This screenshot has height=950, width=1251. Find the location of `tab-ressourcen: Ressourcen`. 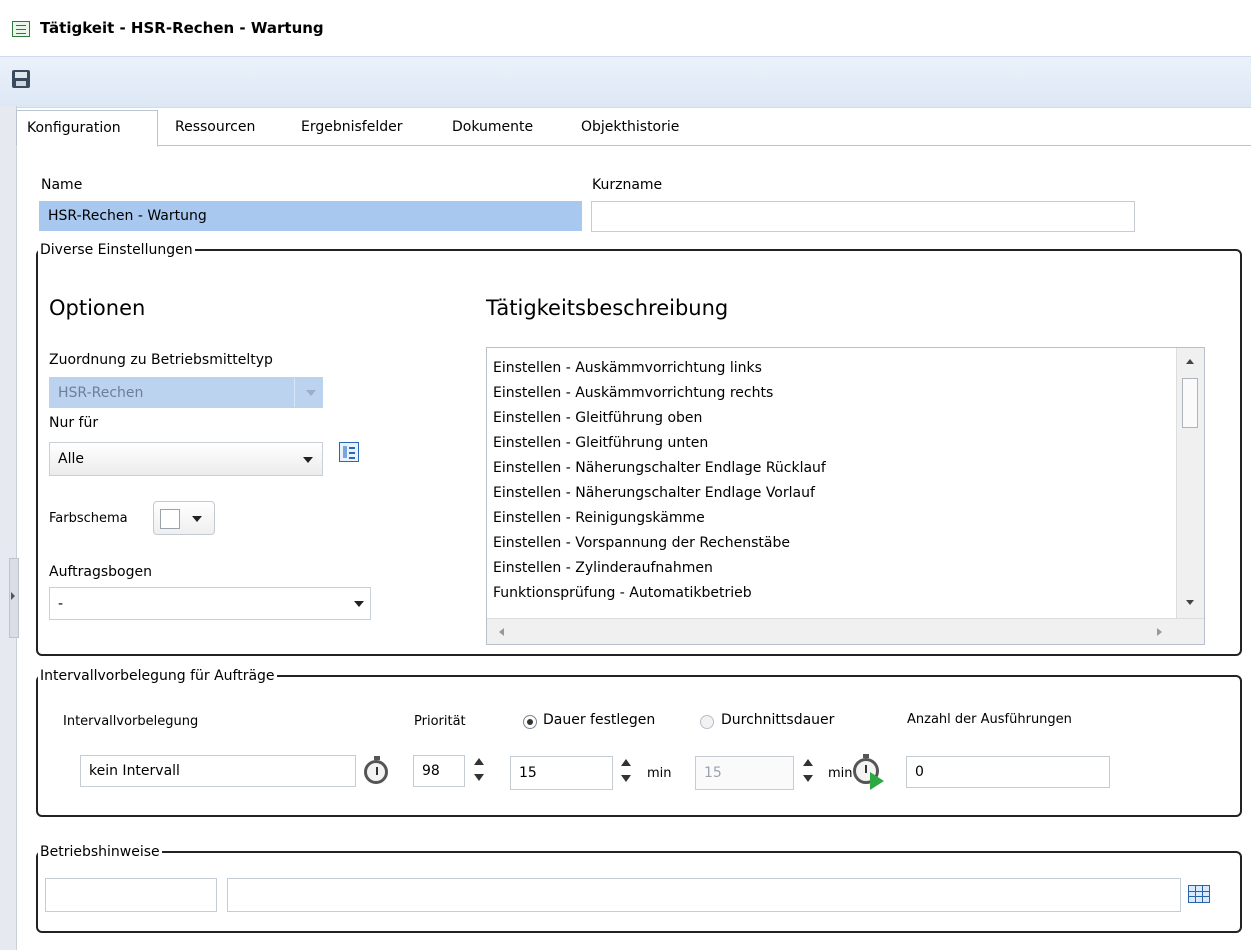

tab-ressourcen: Ressourcen is located at coordinates (215, 127).